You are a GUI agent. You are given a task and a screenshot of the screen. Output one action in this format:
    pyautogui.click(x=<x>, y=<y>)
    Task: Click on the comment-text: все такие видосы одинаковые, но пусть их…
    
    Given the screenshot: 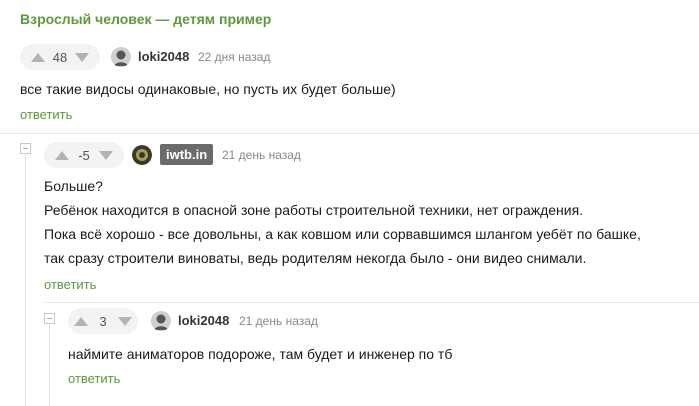 What is the action you would take?
    pyautogui.click(x=208, y=89)
    